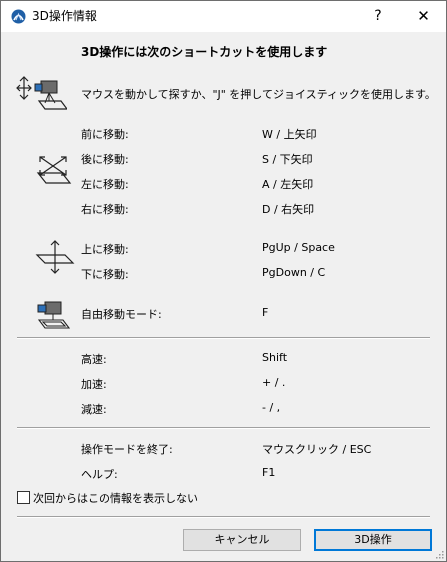 The width and height of the screenshot is (447, 562). What do you see at coordinates (23, 497) in the screenshot?
I see `dont-show-again-checkbox` at bounding box center [23, 497].